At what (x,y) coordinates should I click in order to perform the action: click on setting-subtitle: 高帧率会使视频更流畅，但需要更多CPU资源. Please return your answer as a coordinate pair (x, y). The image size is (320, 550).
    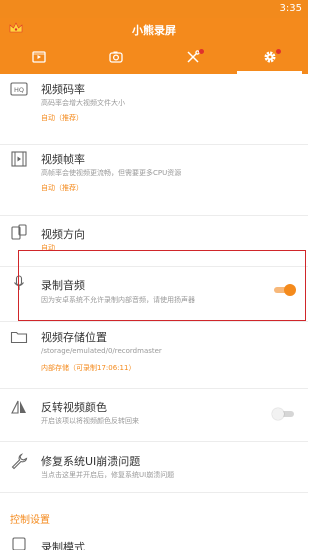
    Looking at the image, I should click on (111, 173).